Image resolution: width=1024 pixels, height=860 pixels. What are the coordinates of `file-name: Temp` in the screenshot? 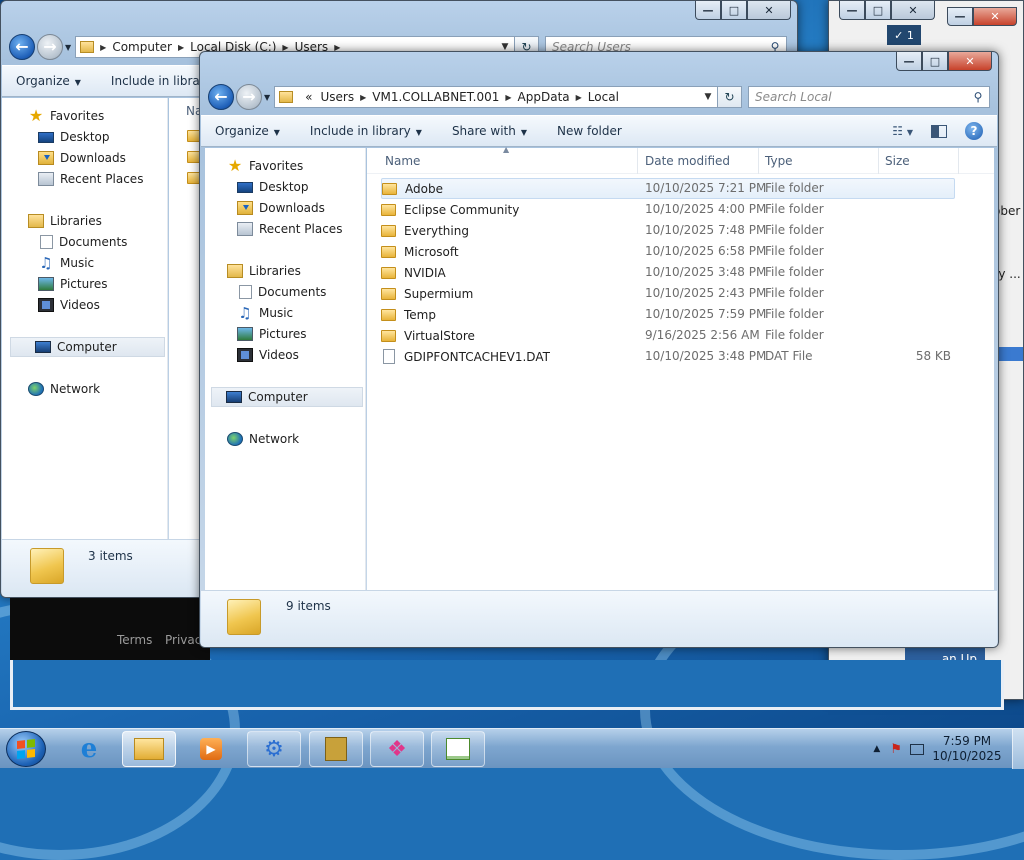 It's located at (420, 314).